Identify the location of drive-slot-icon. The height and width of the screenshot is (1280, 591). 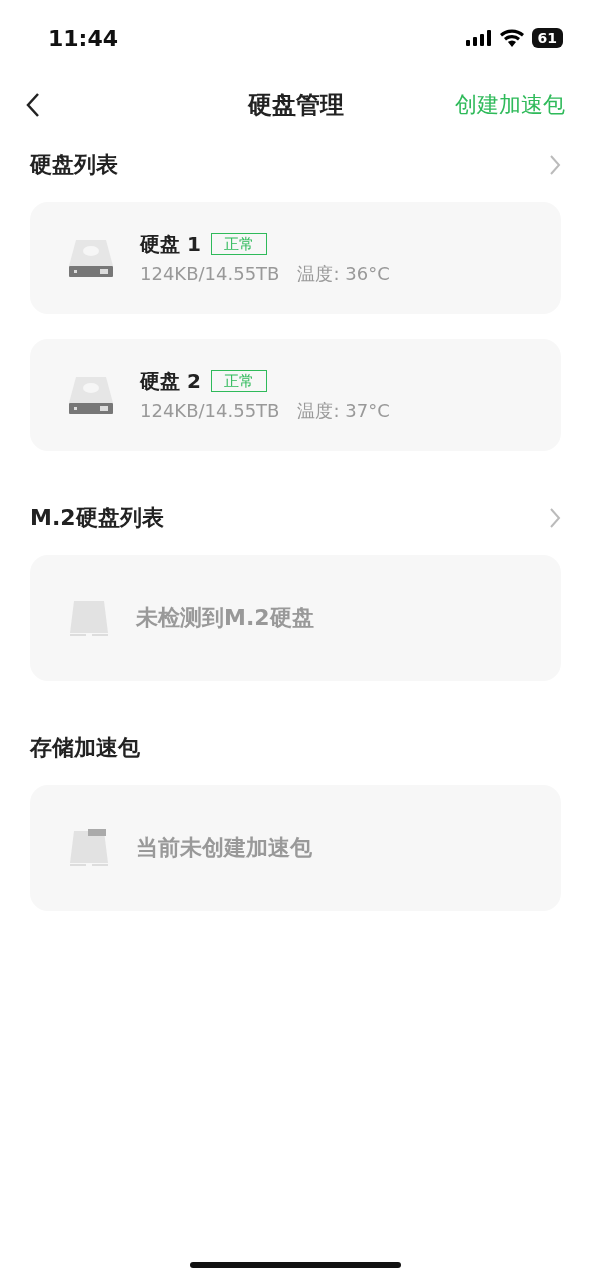
(89, 618).